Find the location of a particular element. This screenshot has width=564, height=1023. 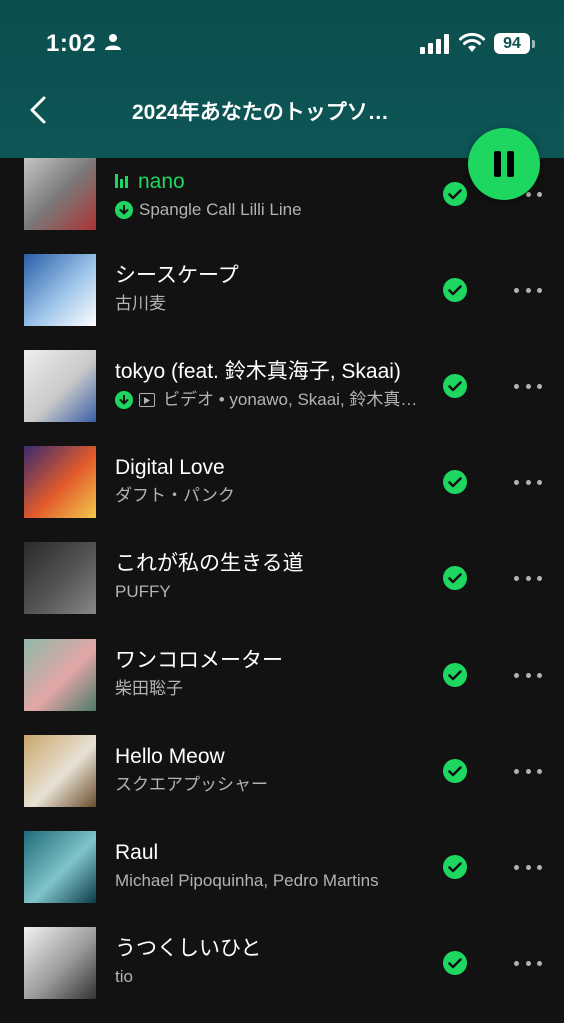

track-artist: 古川麦 is located at coordinates (140, 303).